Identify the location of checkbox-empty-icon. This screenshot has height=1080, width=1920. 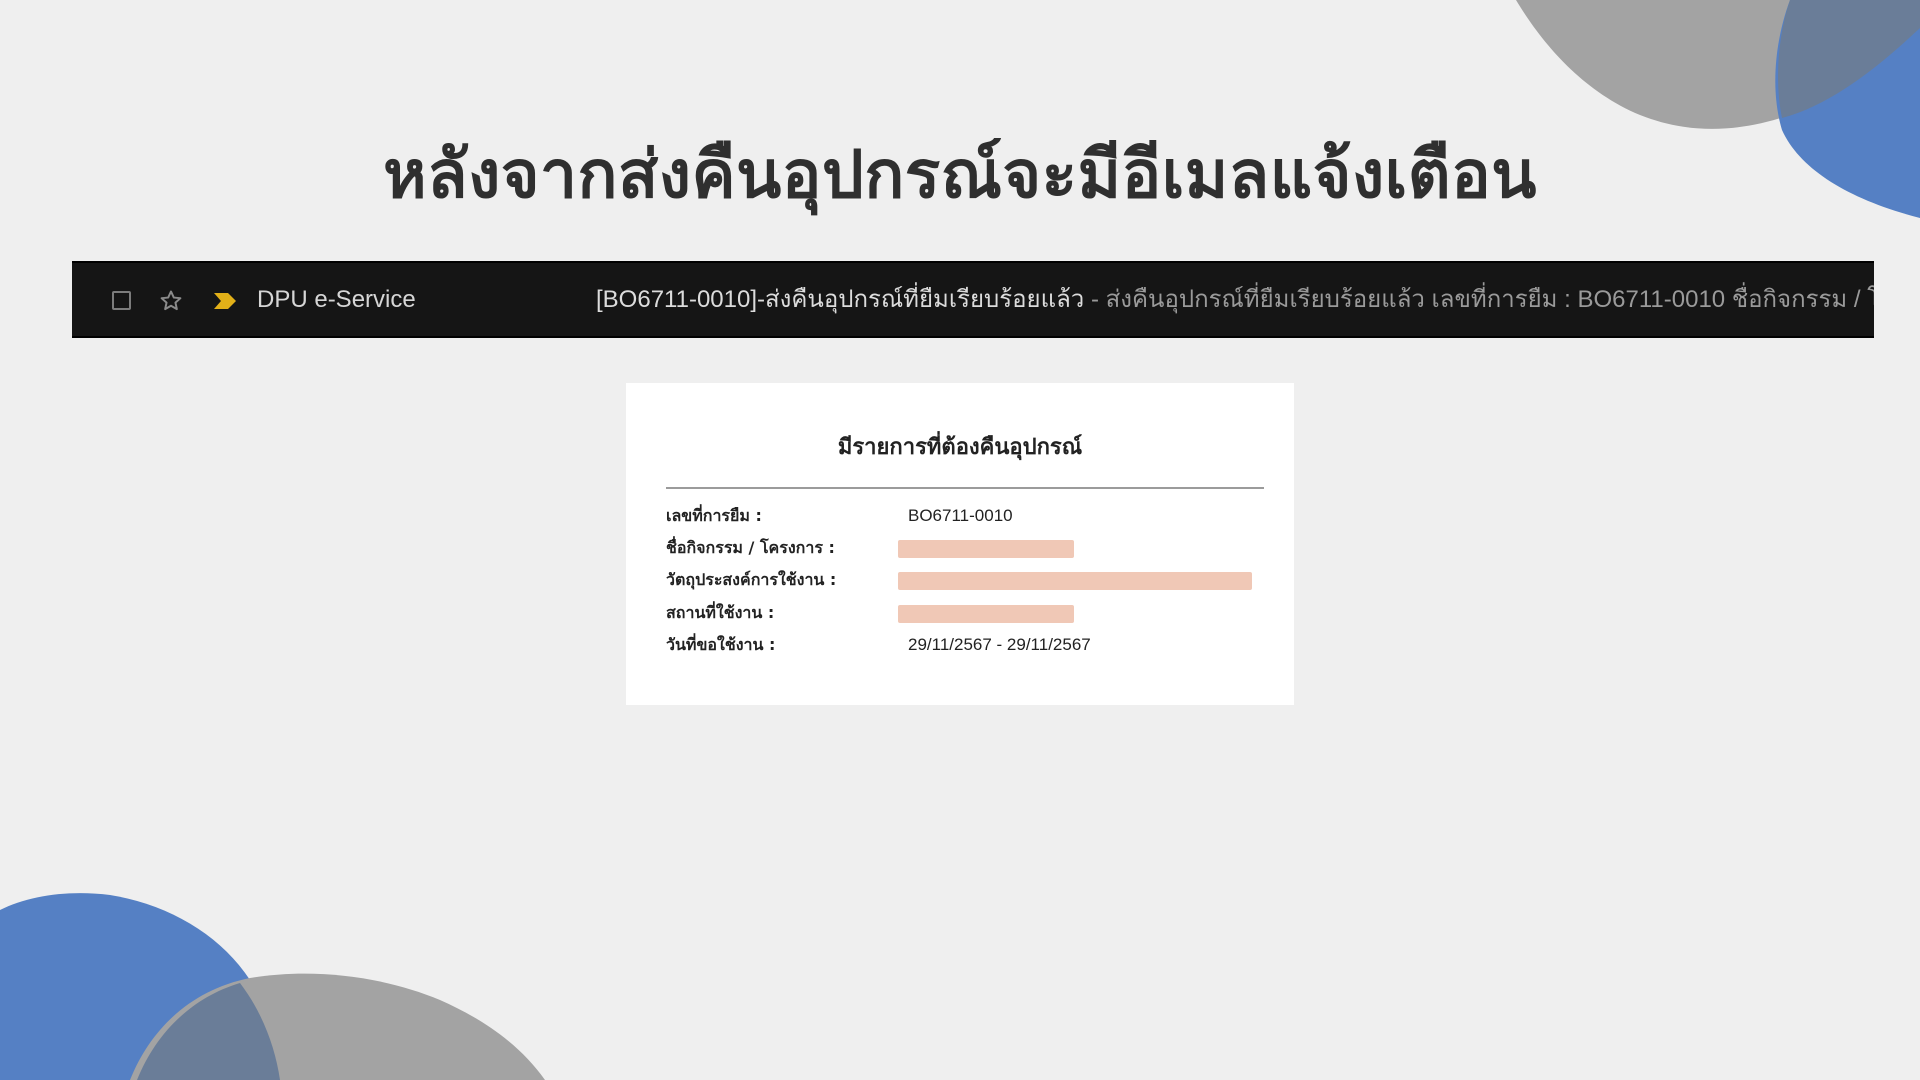
(121, 300).